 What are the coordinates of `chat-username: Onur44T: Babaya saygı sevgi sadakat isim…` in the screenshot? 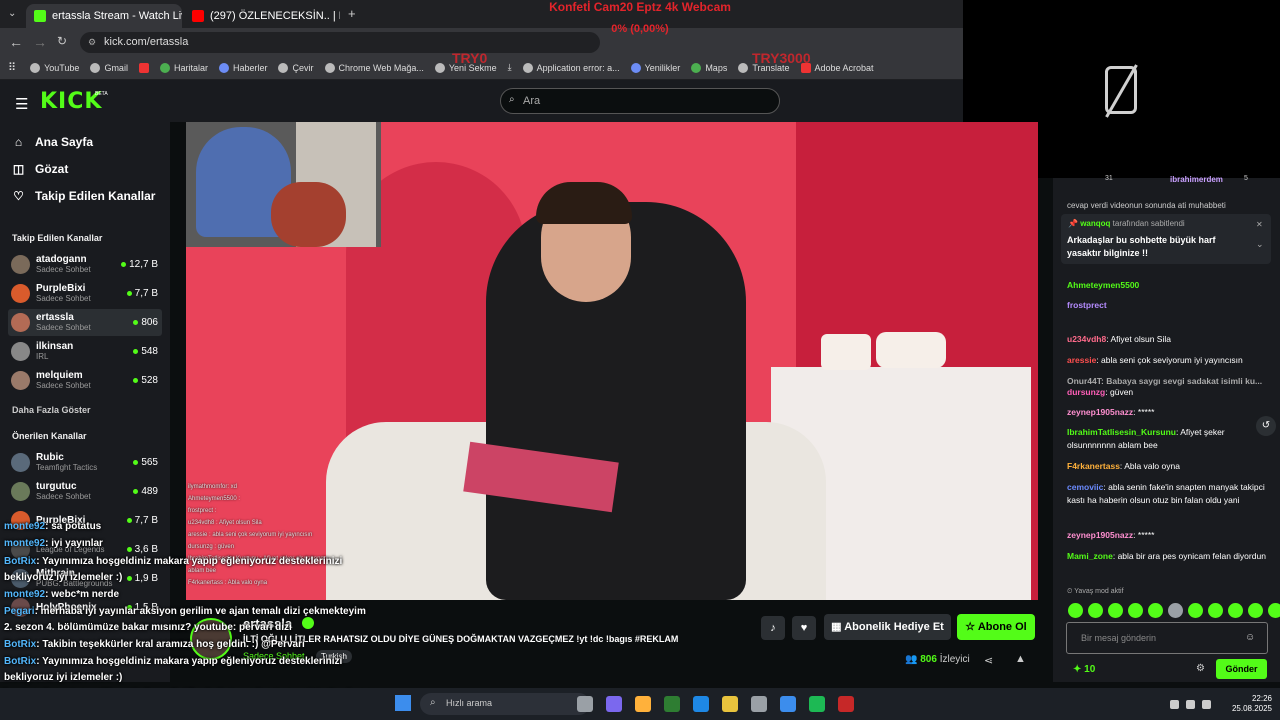 It's located at (1164, 381).